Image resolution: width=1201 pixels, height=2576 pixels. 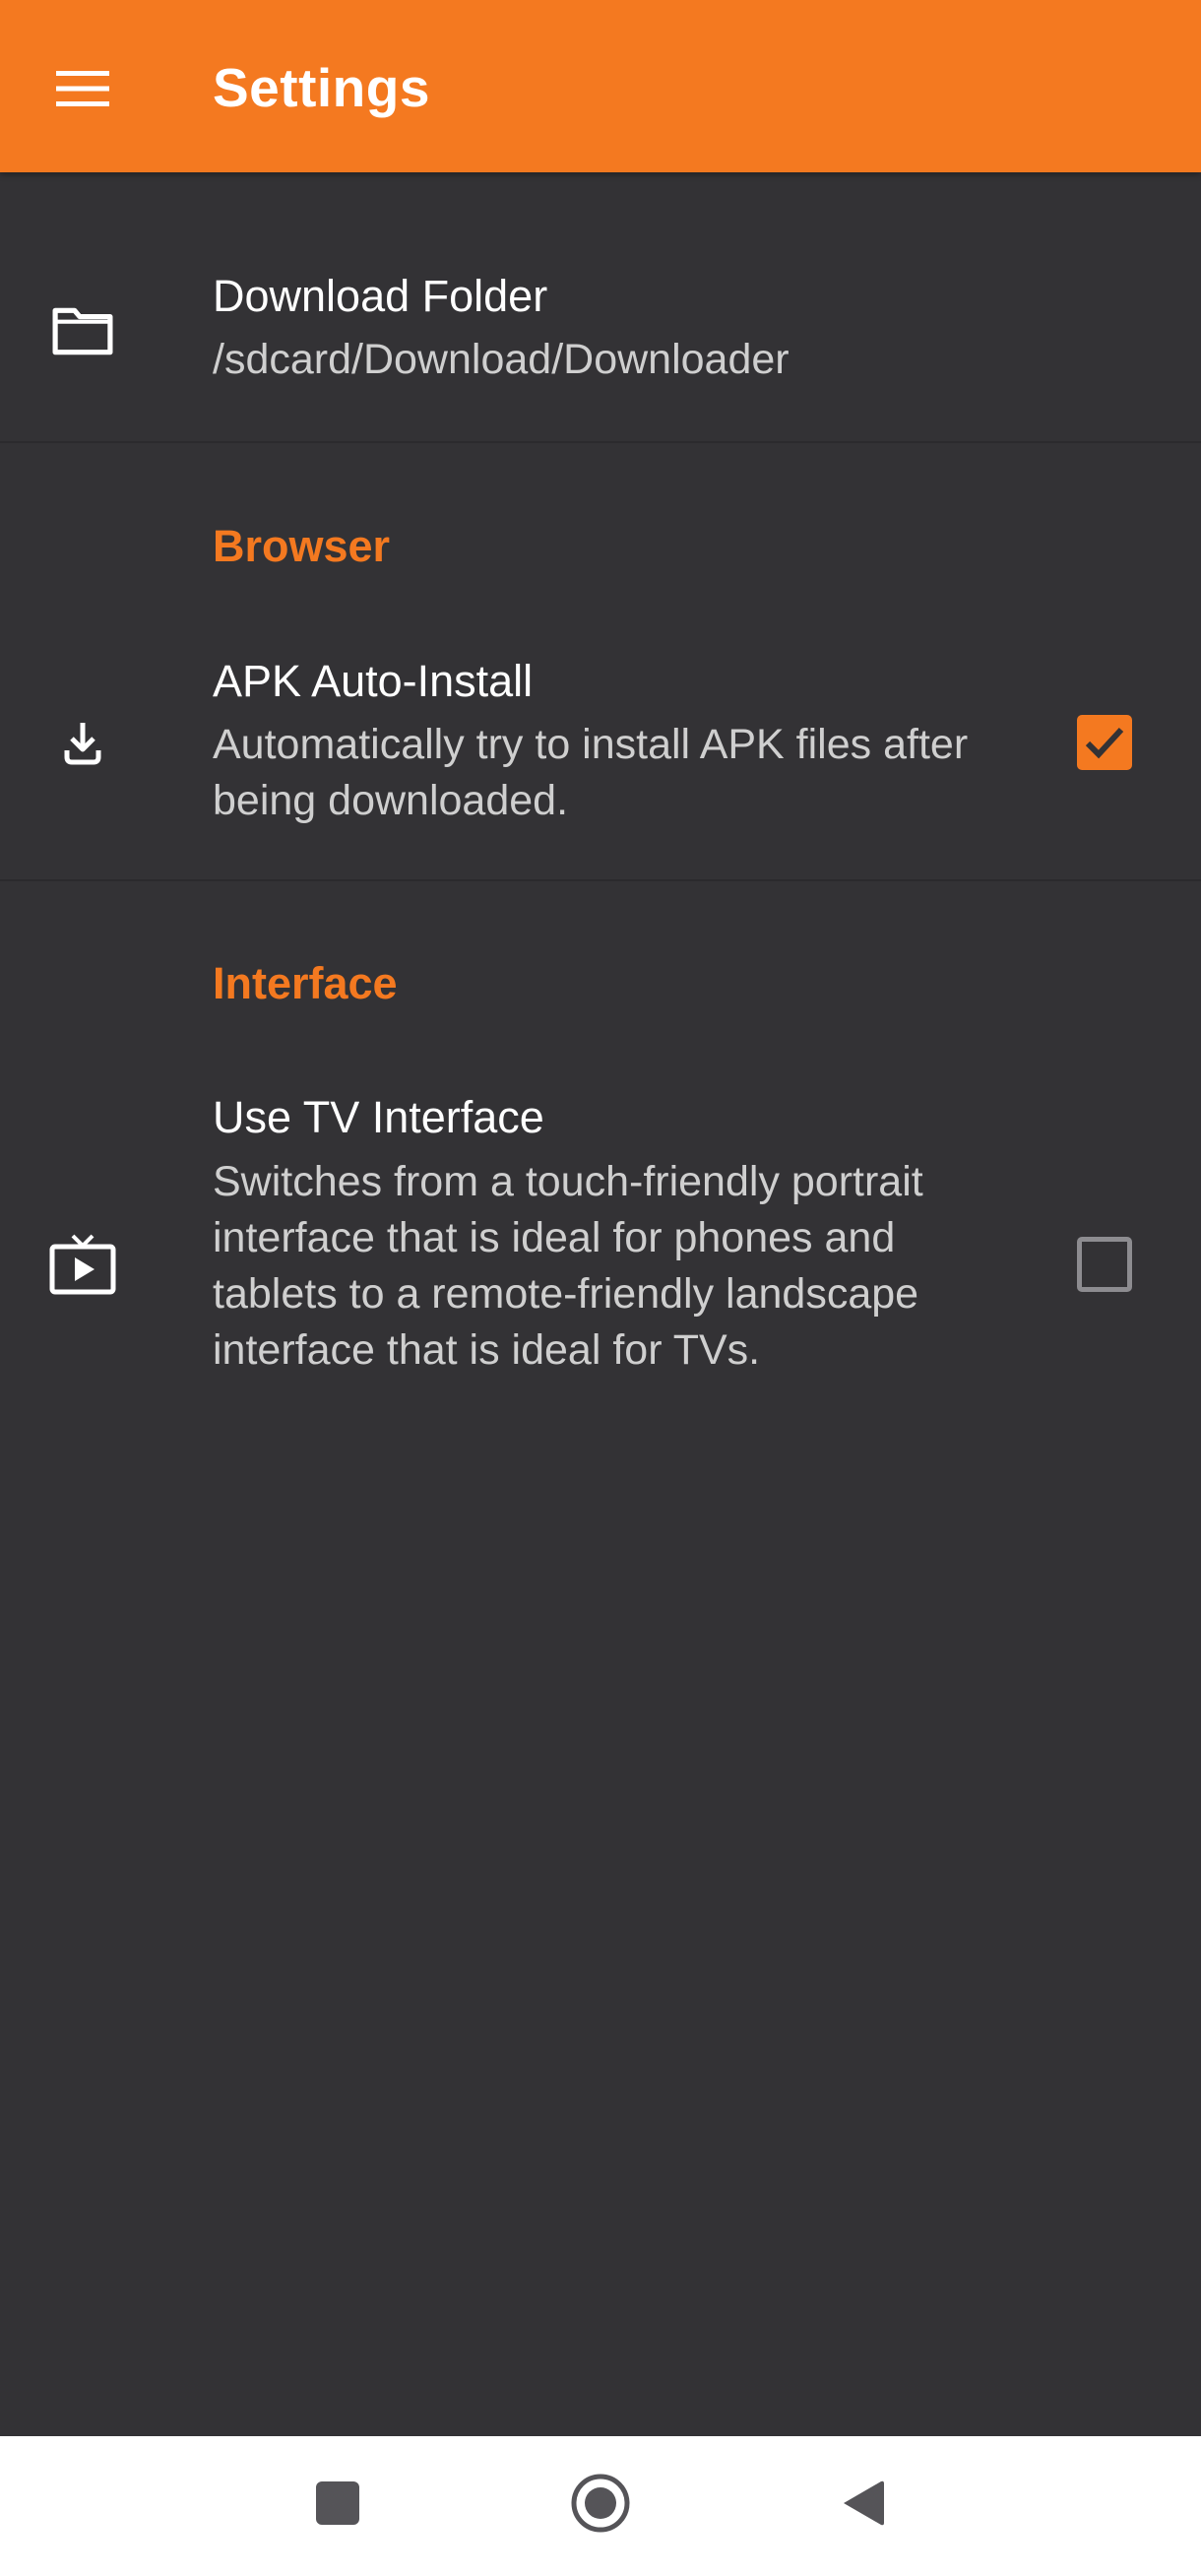 I want to click on use-tv-interface-title: Use TV Interface, so click(x=378, y=1117).